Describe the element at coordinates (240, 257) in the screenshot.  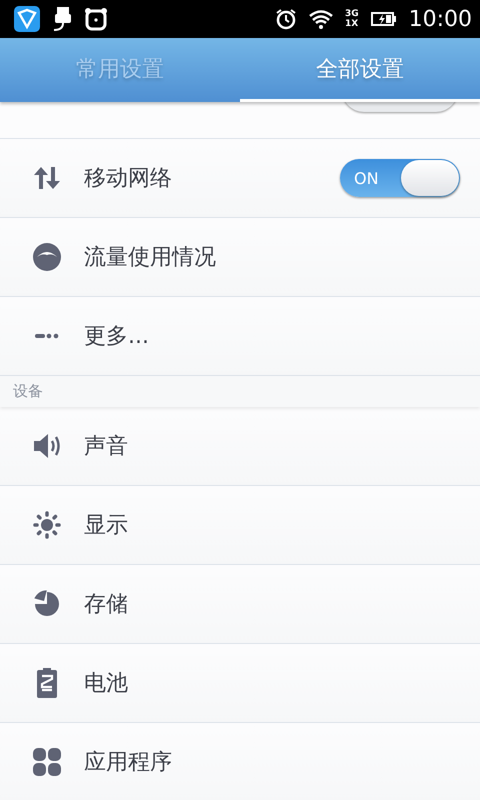
I see `settings-row: 流量使用情况` at that location.